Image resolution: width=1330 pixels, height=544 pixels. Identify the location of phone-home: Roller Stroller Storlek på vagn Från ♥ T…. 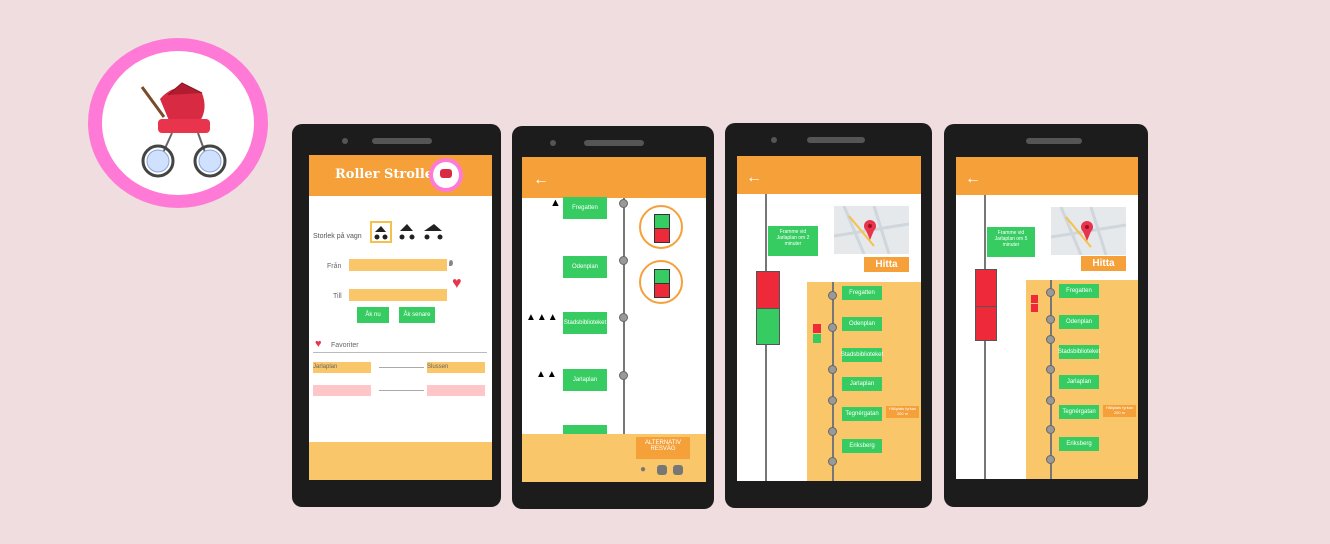
(396, 315).